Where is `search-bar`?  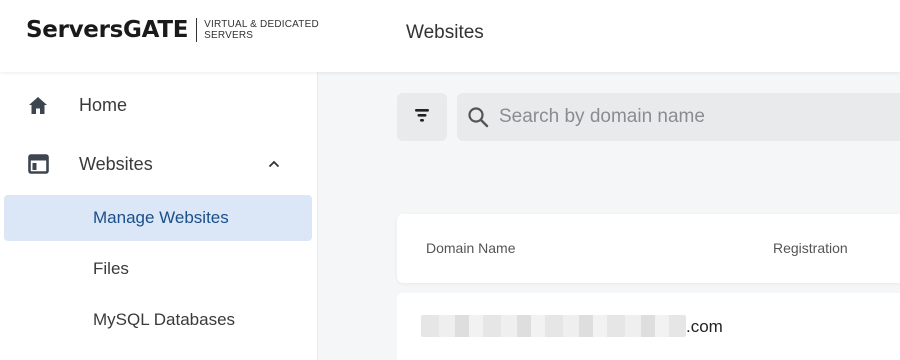
search-bar is located at coordinates (678, 117).